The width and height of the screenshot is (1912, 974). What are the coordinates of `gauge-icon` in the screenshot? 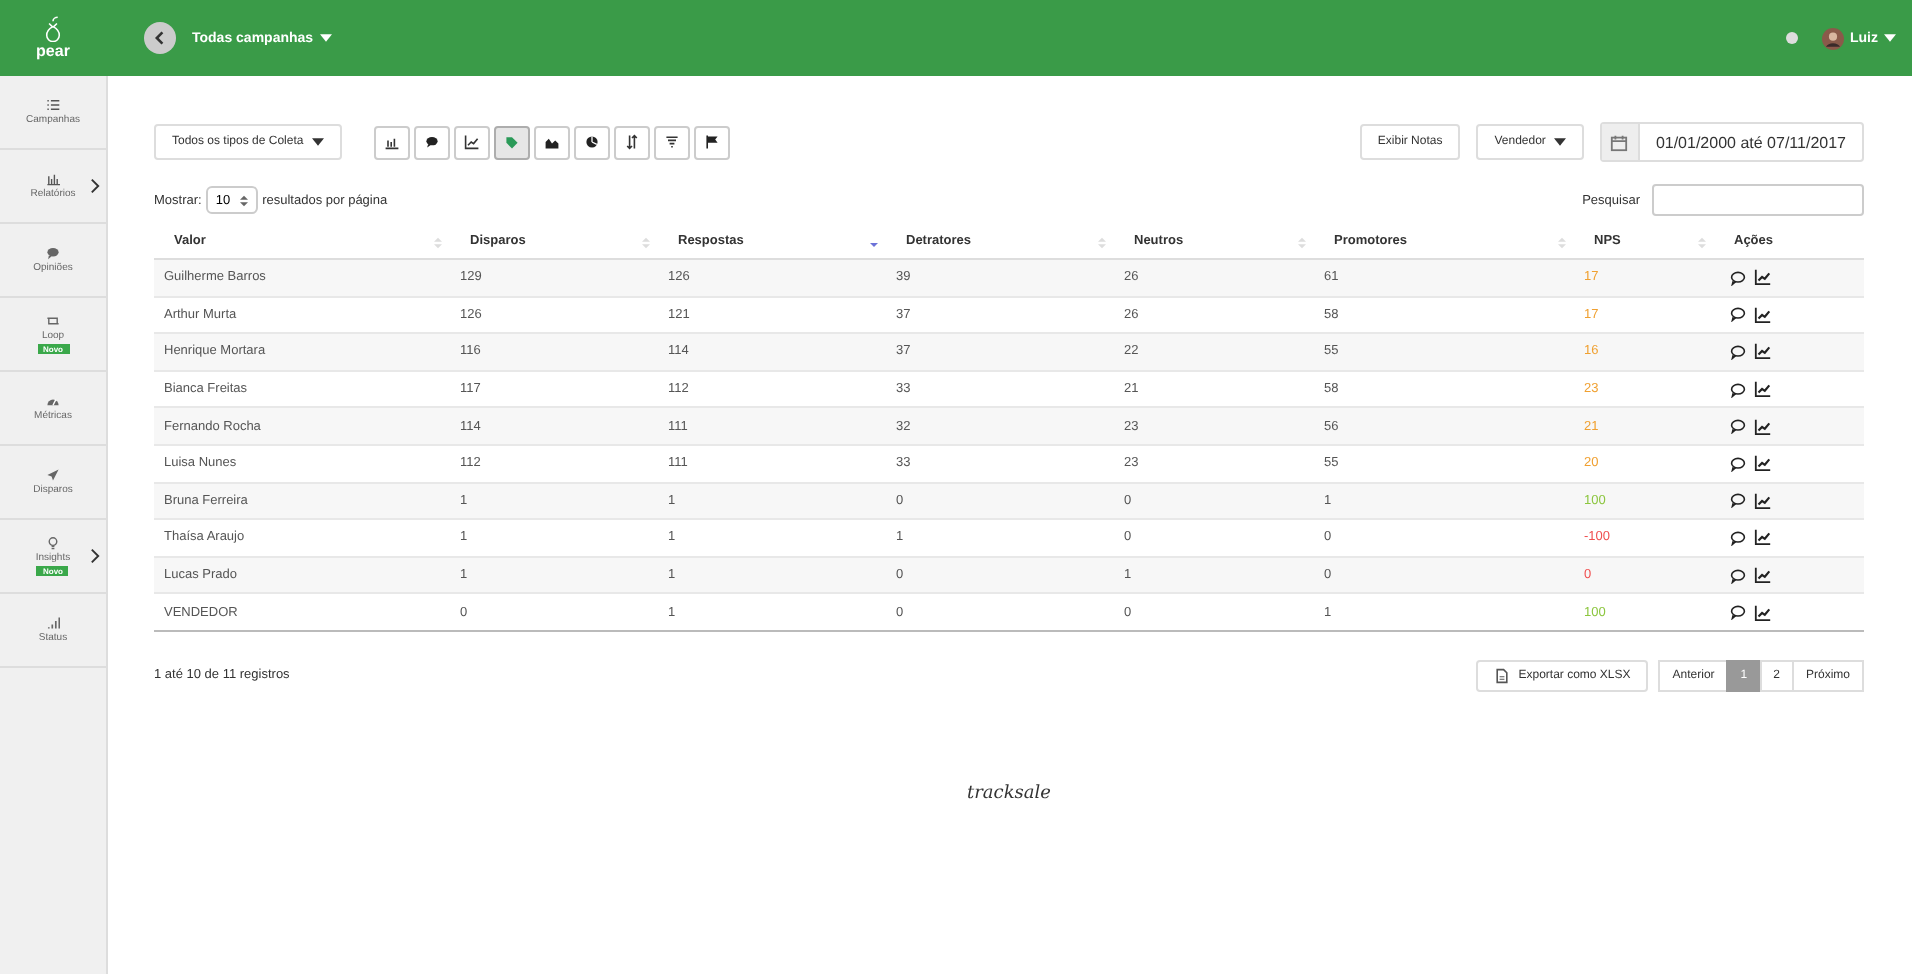 It's located at (53, 401).